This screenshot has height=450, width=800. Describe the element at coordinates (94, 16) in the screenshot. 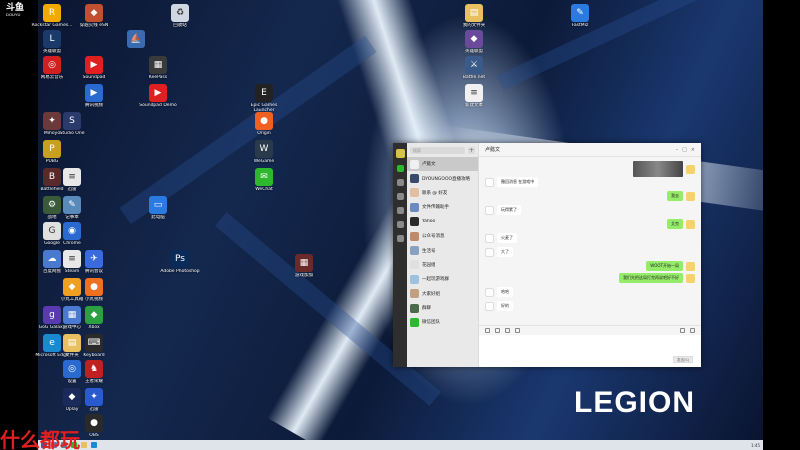

I see `desktop-icon: ◆ 穿越火线 eSN` at that location.